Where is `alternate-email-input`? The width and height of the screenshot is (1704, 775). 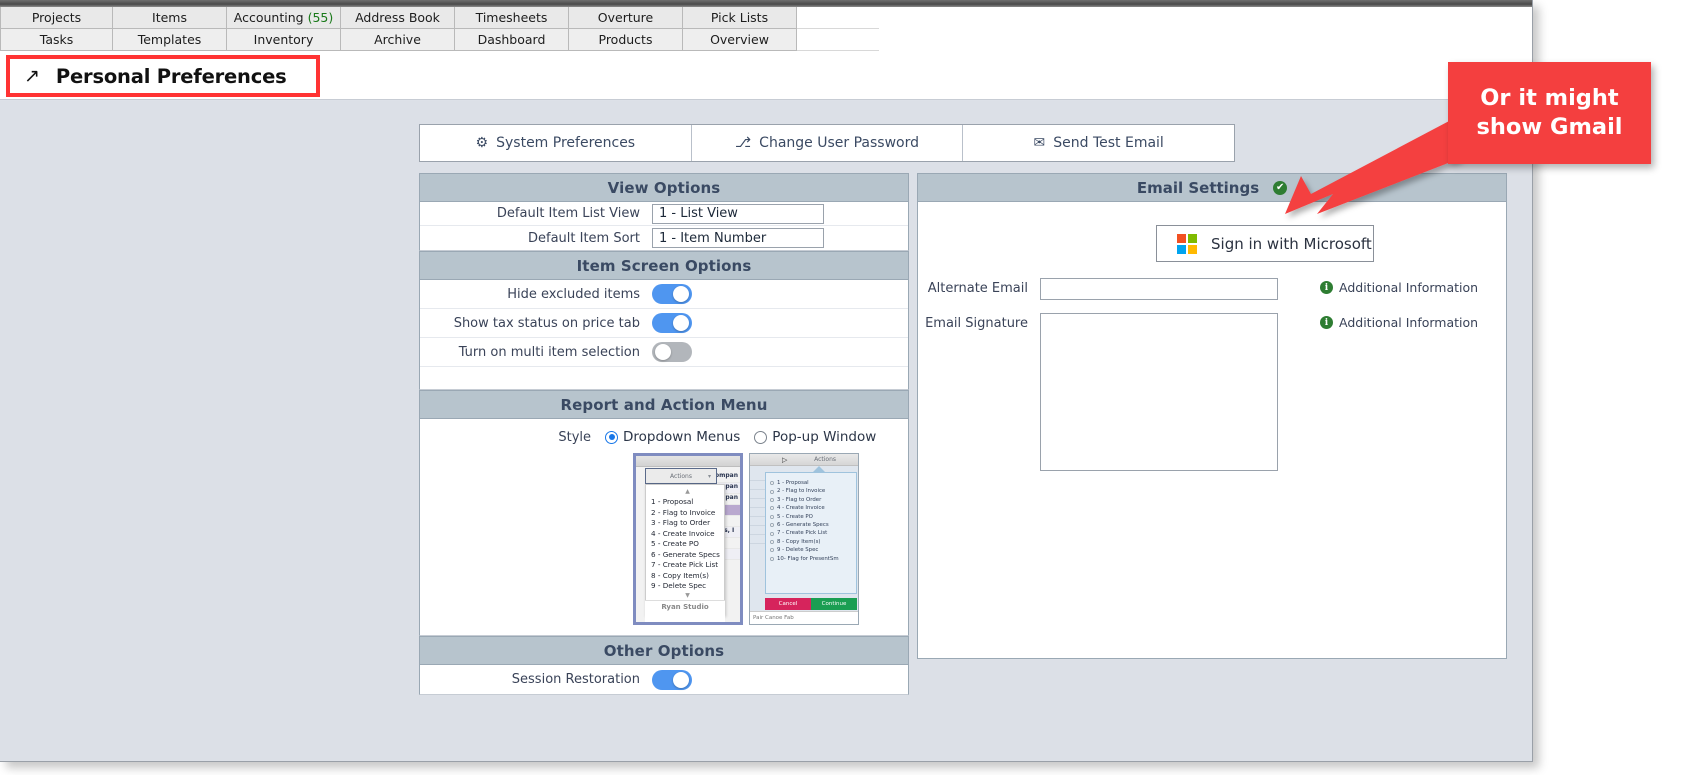 alternate-email-input is located at coordinates (1159, 289).